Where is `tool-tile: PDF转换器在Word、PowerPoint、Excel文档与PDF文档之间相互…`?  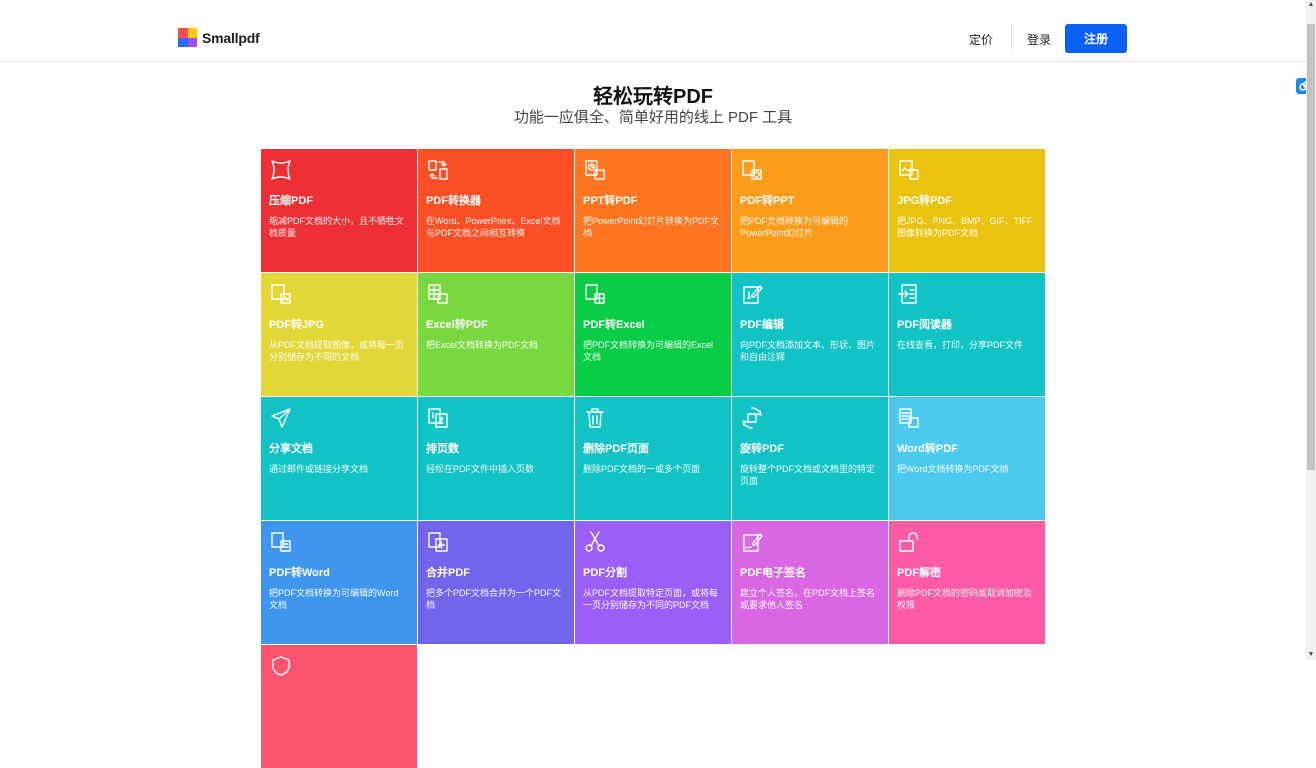
tool-tile: PDF转换器在Word、PowerPoint、Excel文档与PDF文档之间相互… is located at coordinates (496, 210).